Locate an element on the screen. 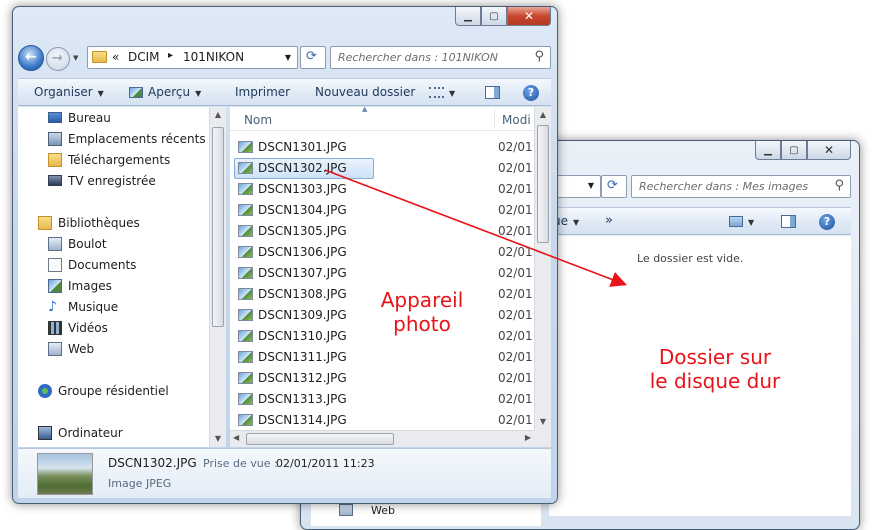  annotation-hard-disk-folder: Dossier sur le disque dur is located at coordinates (715, 369).